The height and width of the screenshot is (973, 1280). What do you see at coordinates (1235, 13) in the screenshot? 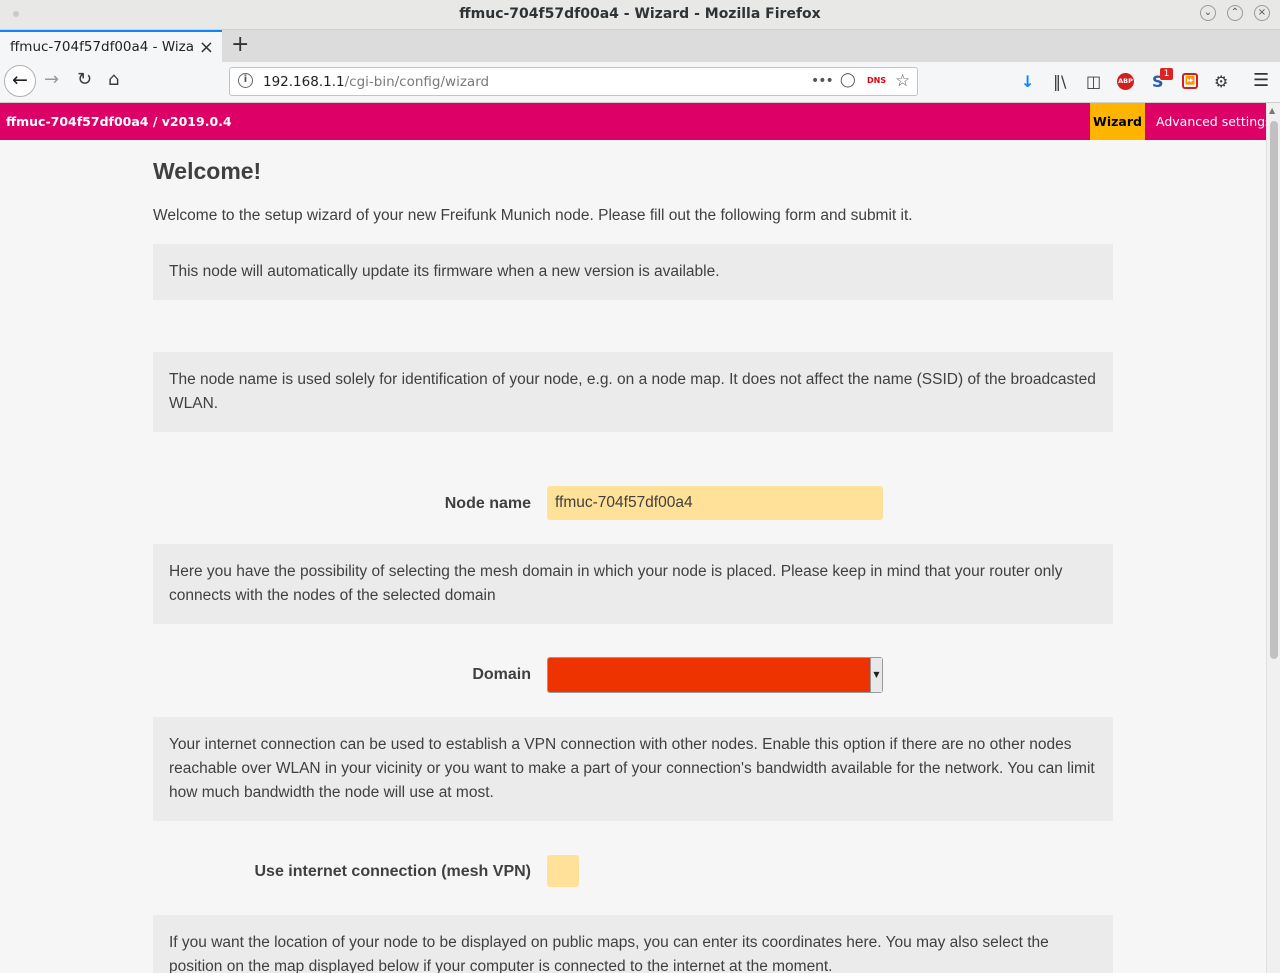
I see `maximize-button: ⌃` at bounding box center [1235, 13].